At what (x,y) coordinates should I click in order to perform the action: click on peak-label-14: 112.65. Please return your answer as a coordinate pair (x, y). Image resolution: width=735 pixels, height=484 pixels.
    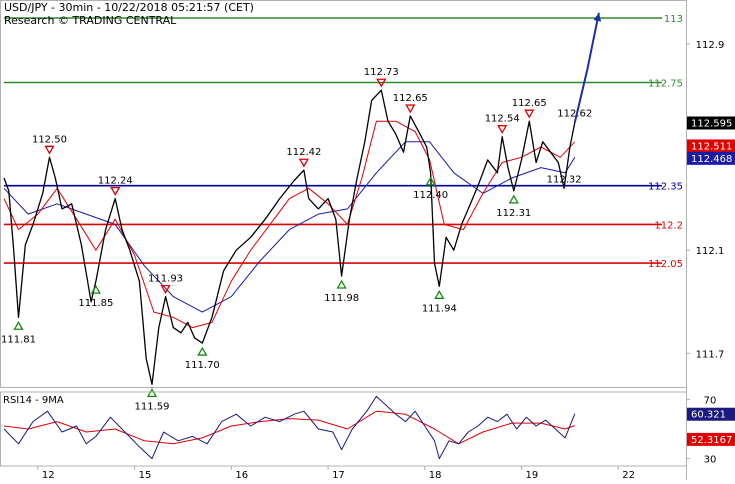
    Looking at the image, I should click on (529, 103).